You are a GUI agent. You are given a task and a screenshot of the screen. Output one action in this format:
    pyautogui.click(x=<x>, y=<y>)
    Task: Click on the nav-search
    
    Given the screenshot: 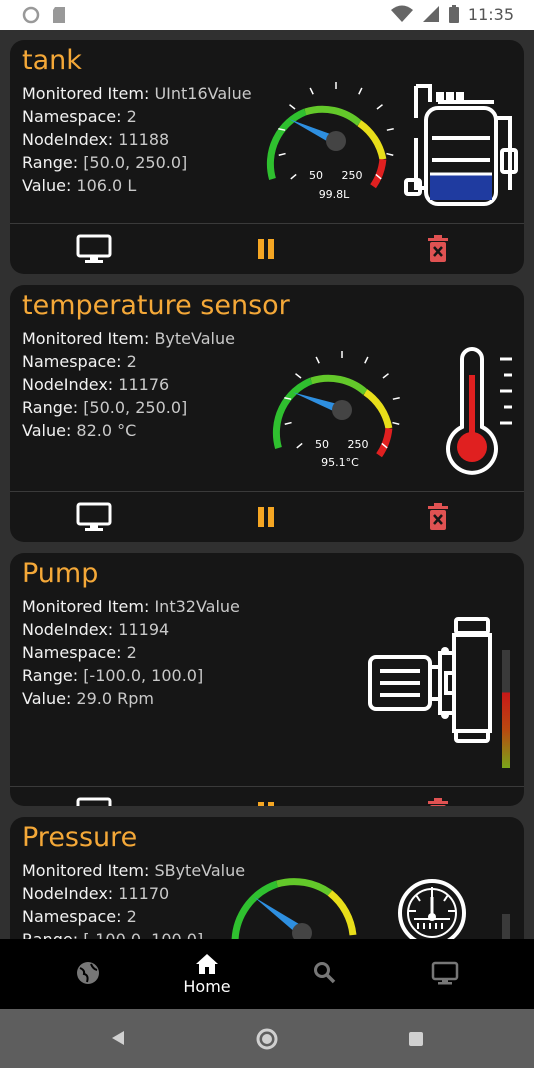 What is the action you would take?
    pyautogui.click(x=325, y=974)
    